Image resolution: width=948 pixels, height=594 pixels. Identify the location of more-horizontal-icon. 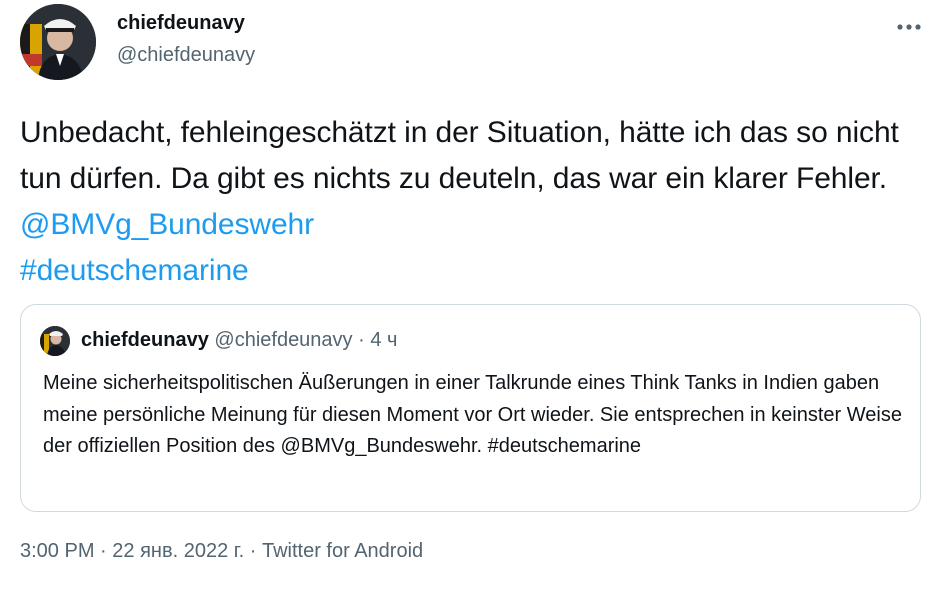
(909, 27).